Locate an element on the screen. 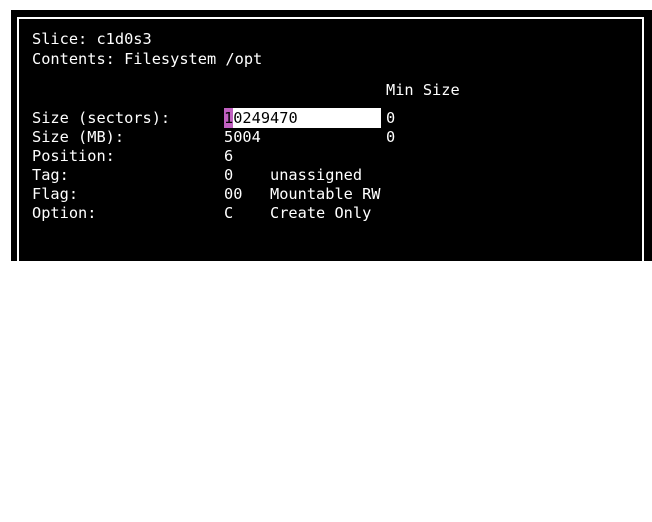  option-label: Option: is located at coordinates (64, 213).